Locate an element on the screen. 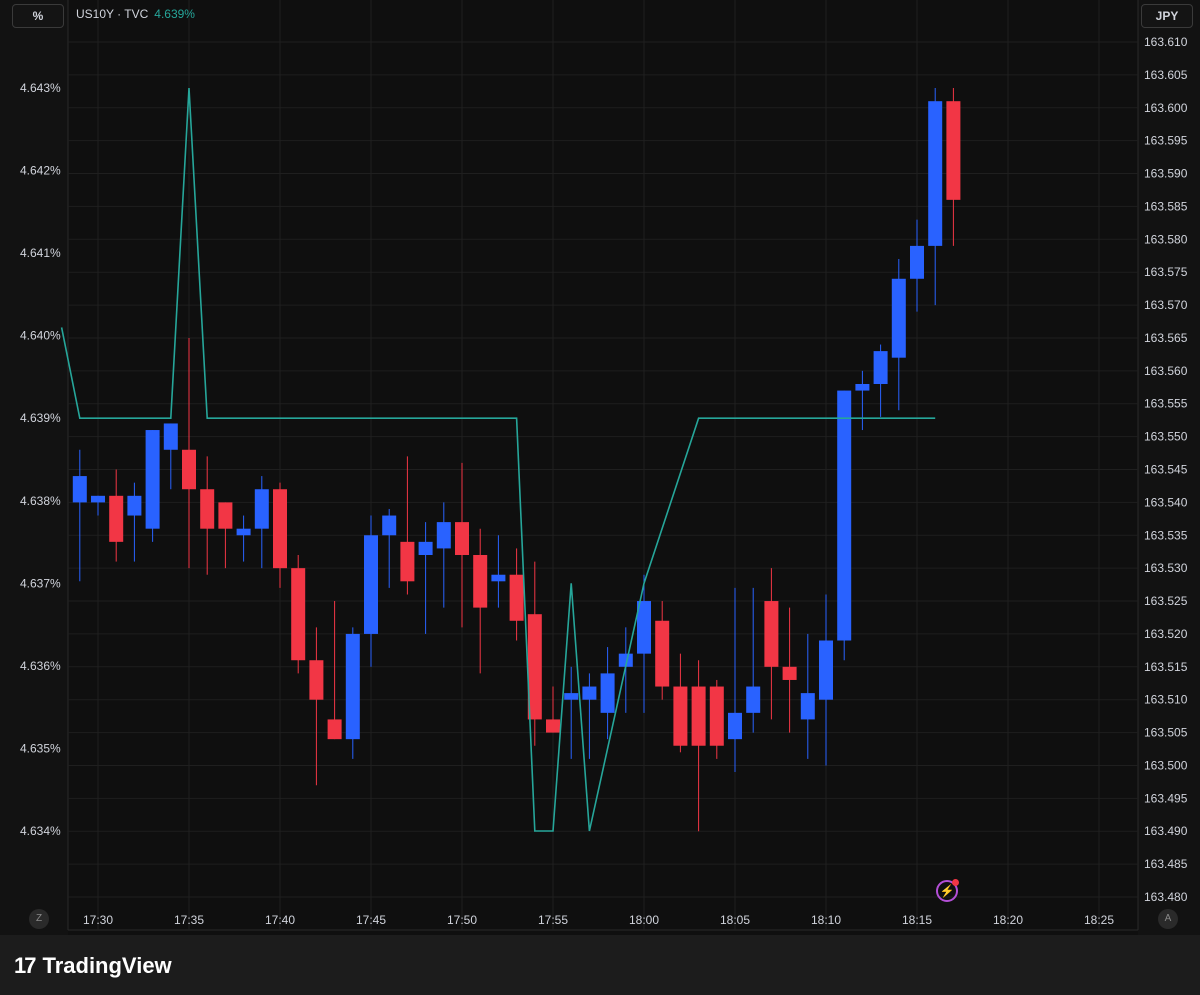 This screenshot has width=1200, height=995. right-axis-tick-label: 163.540 is located at coordinates (1166, 502).